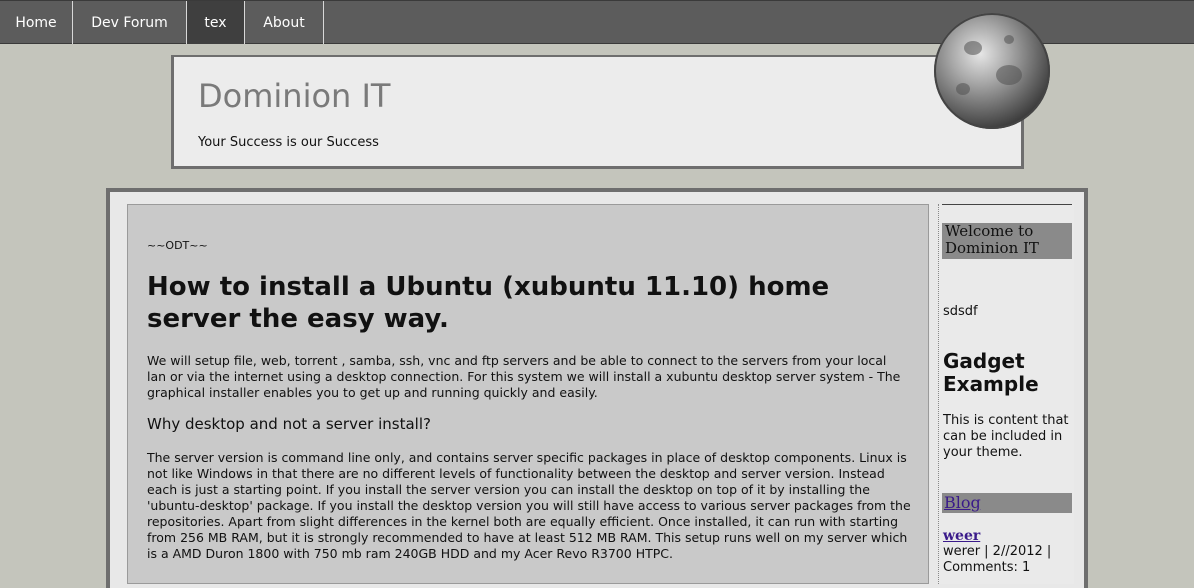 Image resolution: width=1194 pixels, height=588 pixels. What do you see at coordinates (991, 372) in the screenshot?
I see `gadget-heading: Gadget Example` at bounding box center [991, 372].